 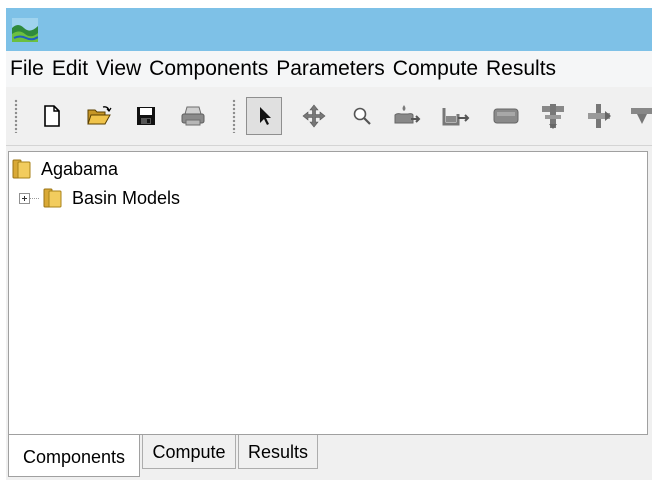 What do you see at coordinates (35, 198) in the screenshot?
I see `tree-connector` at bounding box center [35, 198].